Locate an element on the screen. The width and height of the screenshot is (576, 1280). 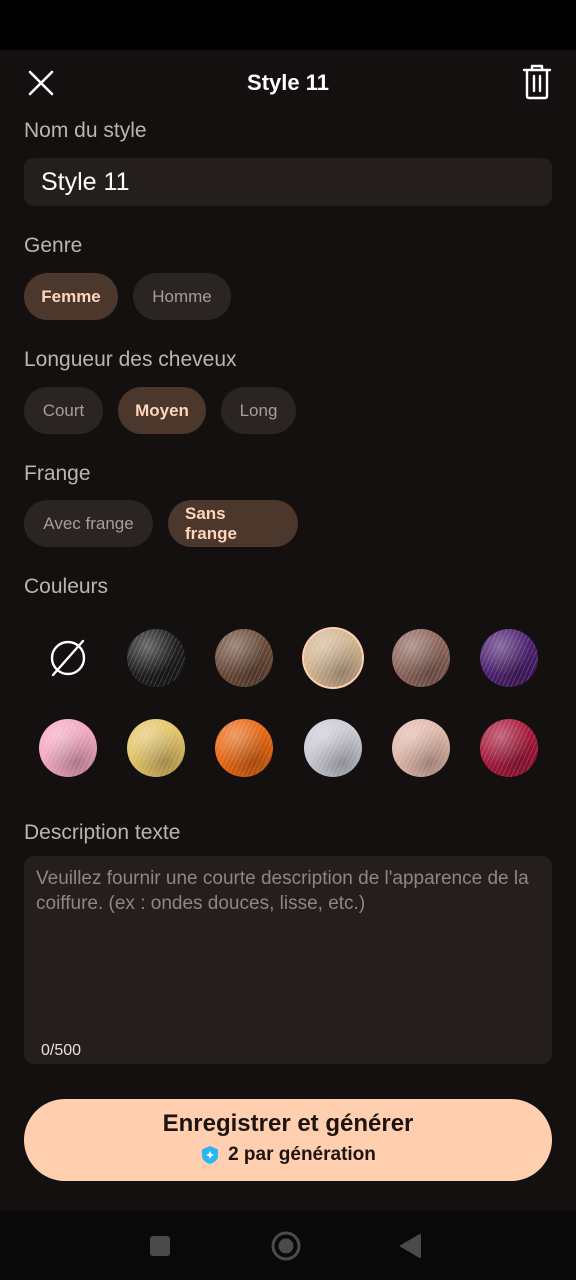
fringe-label: Frange is located at coordinates (57, 473).